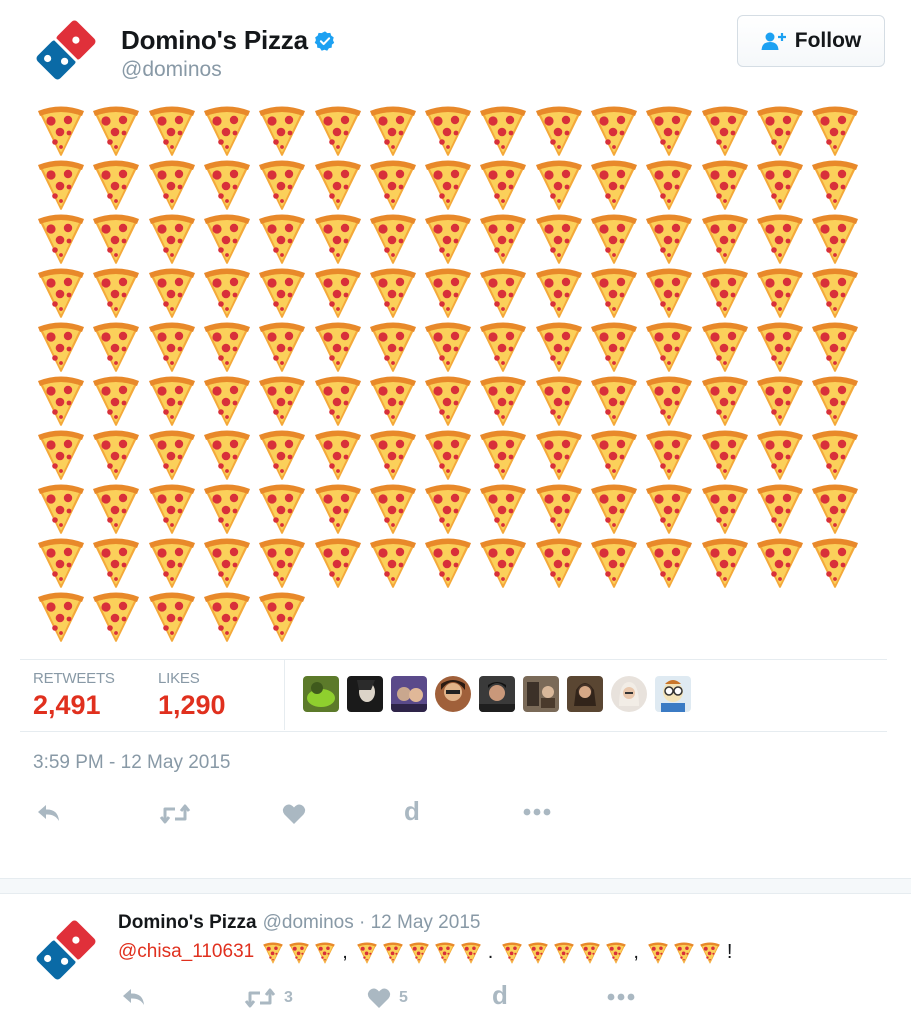  I want to click on follow-button: Follow, so click(811, 41).